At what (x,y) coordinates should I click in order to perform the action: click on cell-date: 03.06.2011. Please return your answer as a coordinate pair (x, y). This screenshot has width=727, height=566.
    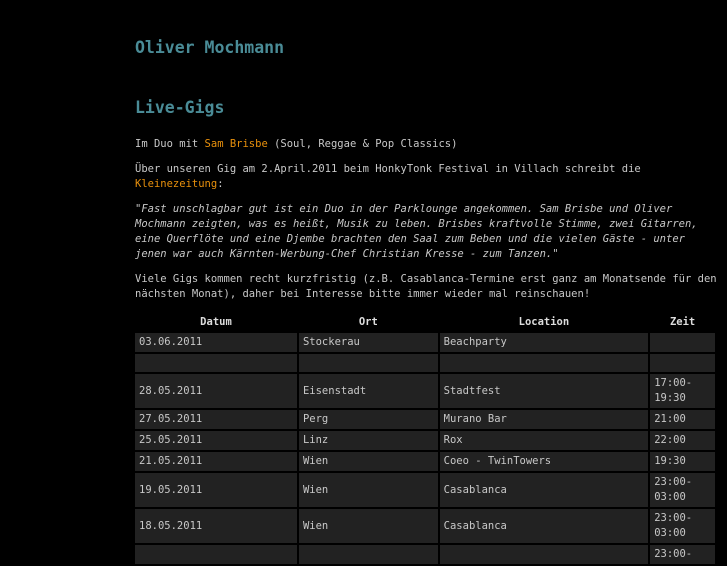
    Looking at the image, I should click on (216, 342).